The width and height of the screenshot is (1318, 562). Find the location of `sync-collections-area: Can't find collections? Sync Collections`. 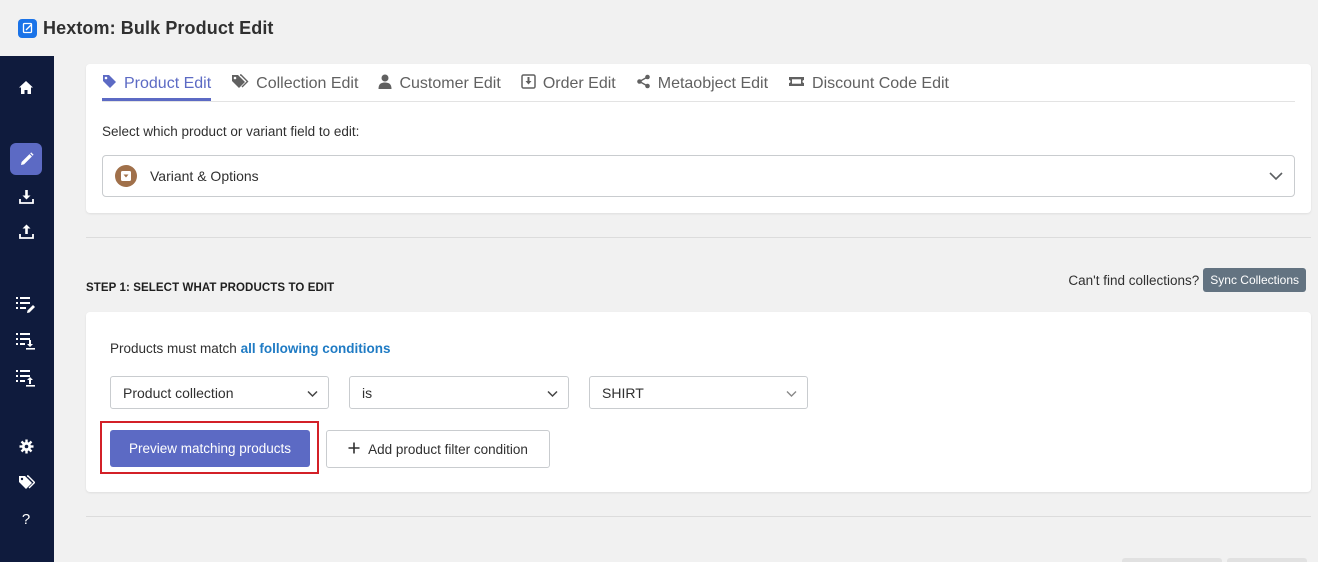

sync-collections-area: Can't find collections? Sync Collections is located at coordinates (1187, 280).